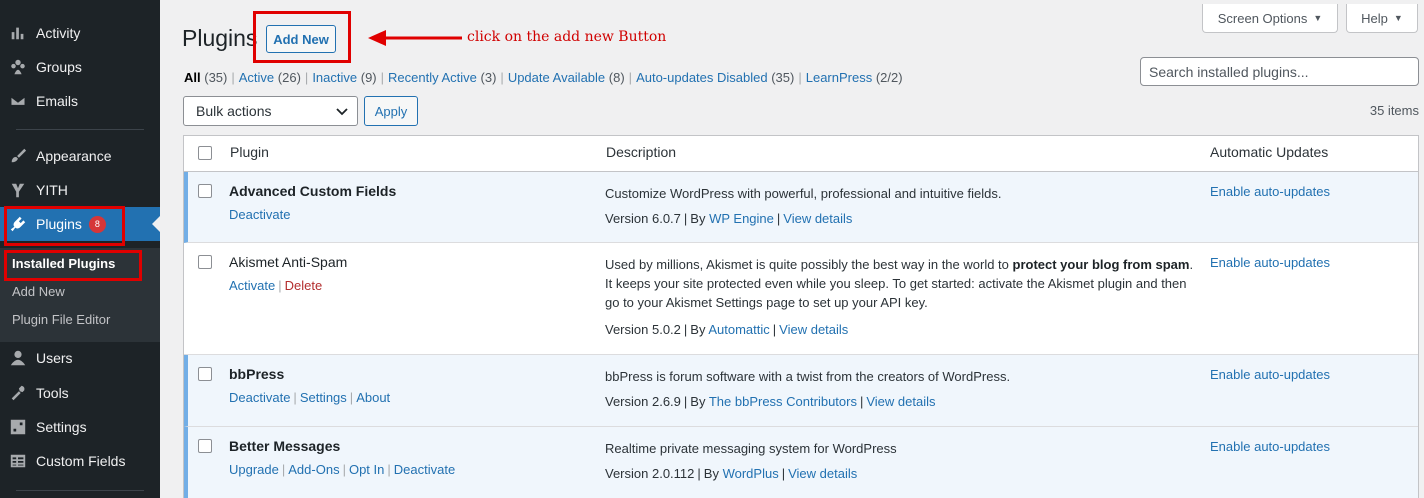  Describe the element at coordinates (205, 77) in the screenshot. I see `filter-all: All (35)` at that location.